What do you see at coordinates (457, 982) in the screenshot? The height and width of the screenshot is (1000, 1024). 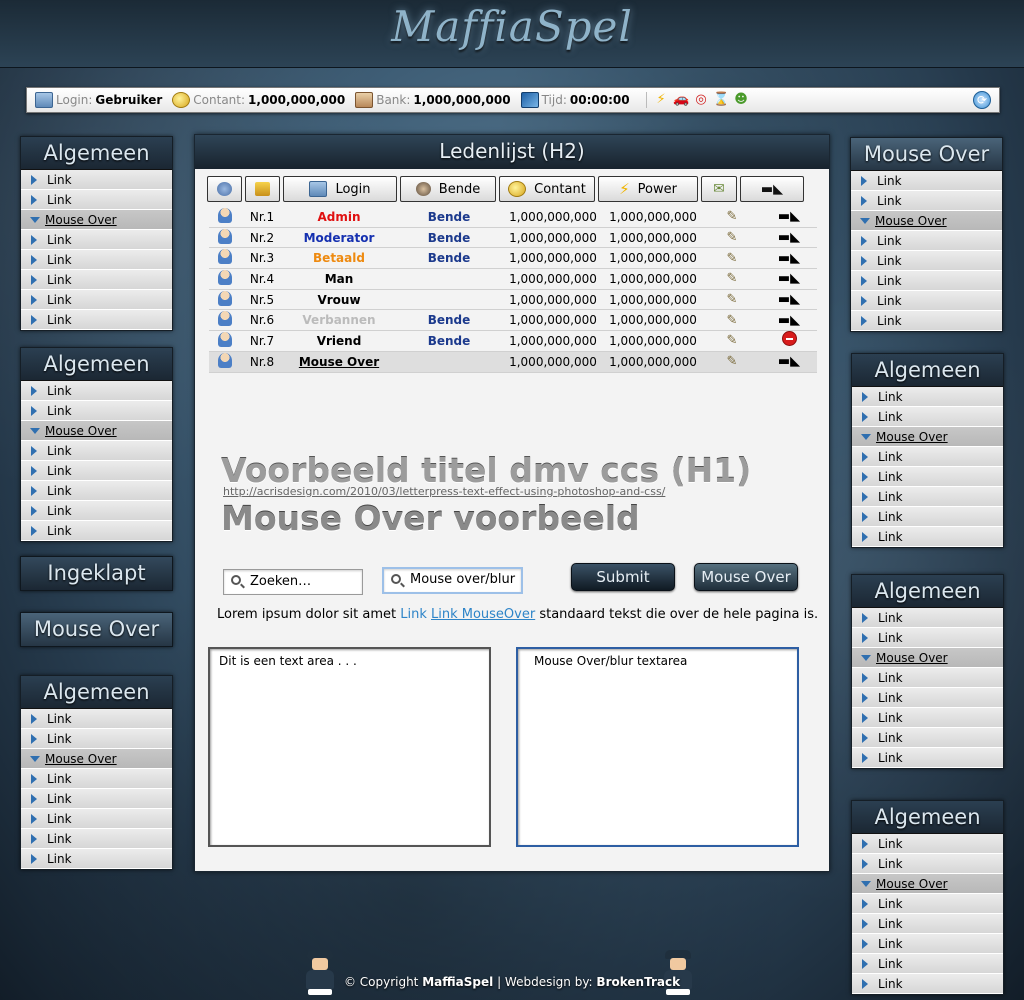 I see `footer-brand: MaffiaSpel` at bounding box center [457, 982].